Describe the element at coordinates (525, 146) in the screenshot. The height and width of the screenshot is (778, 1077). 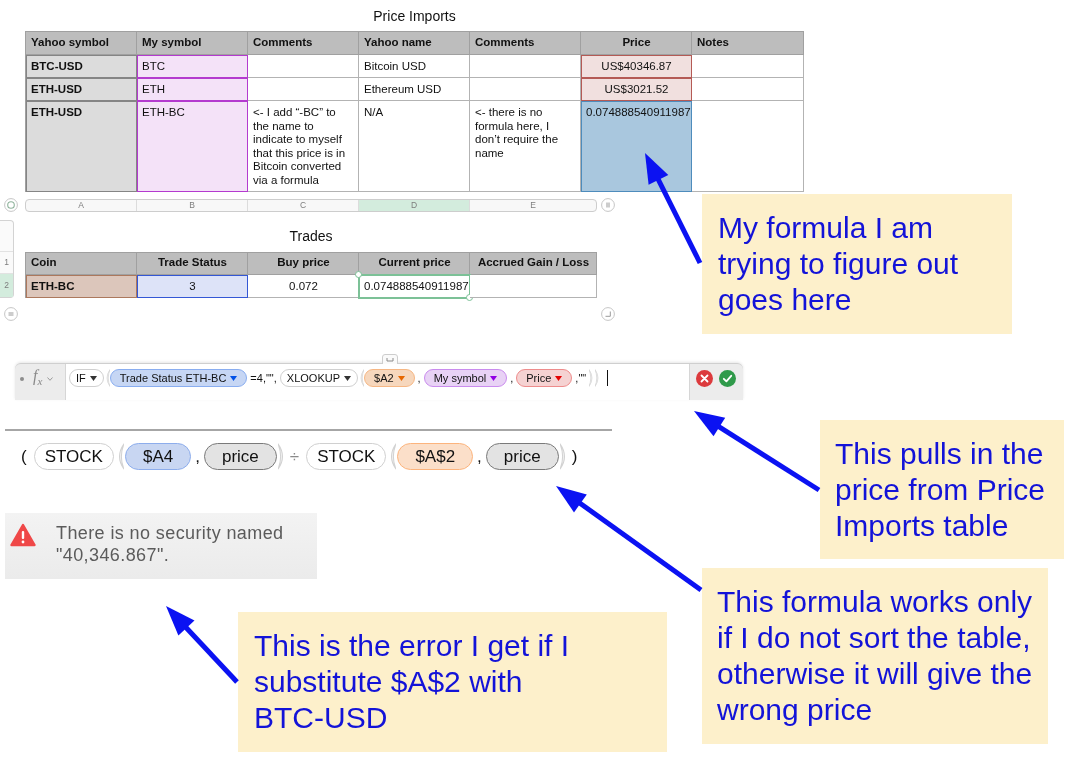
I see `table-cell: <- there is no formula here, I don’t require the name` at that location.